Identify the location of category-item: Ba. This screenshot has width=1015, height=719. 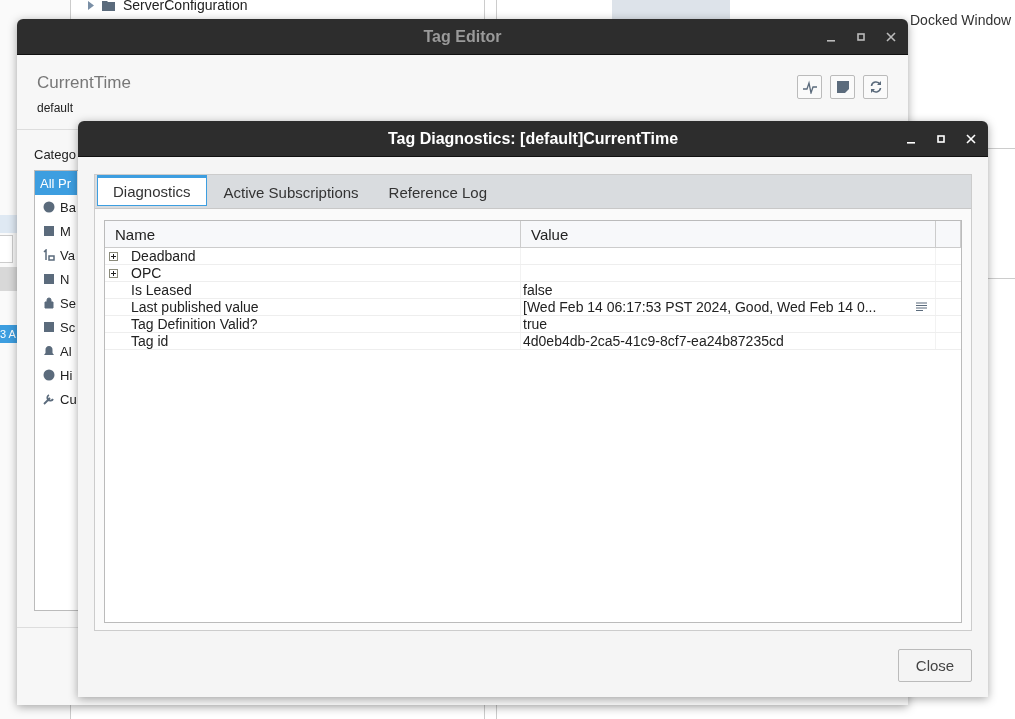
(56, 207).